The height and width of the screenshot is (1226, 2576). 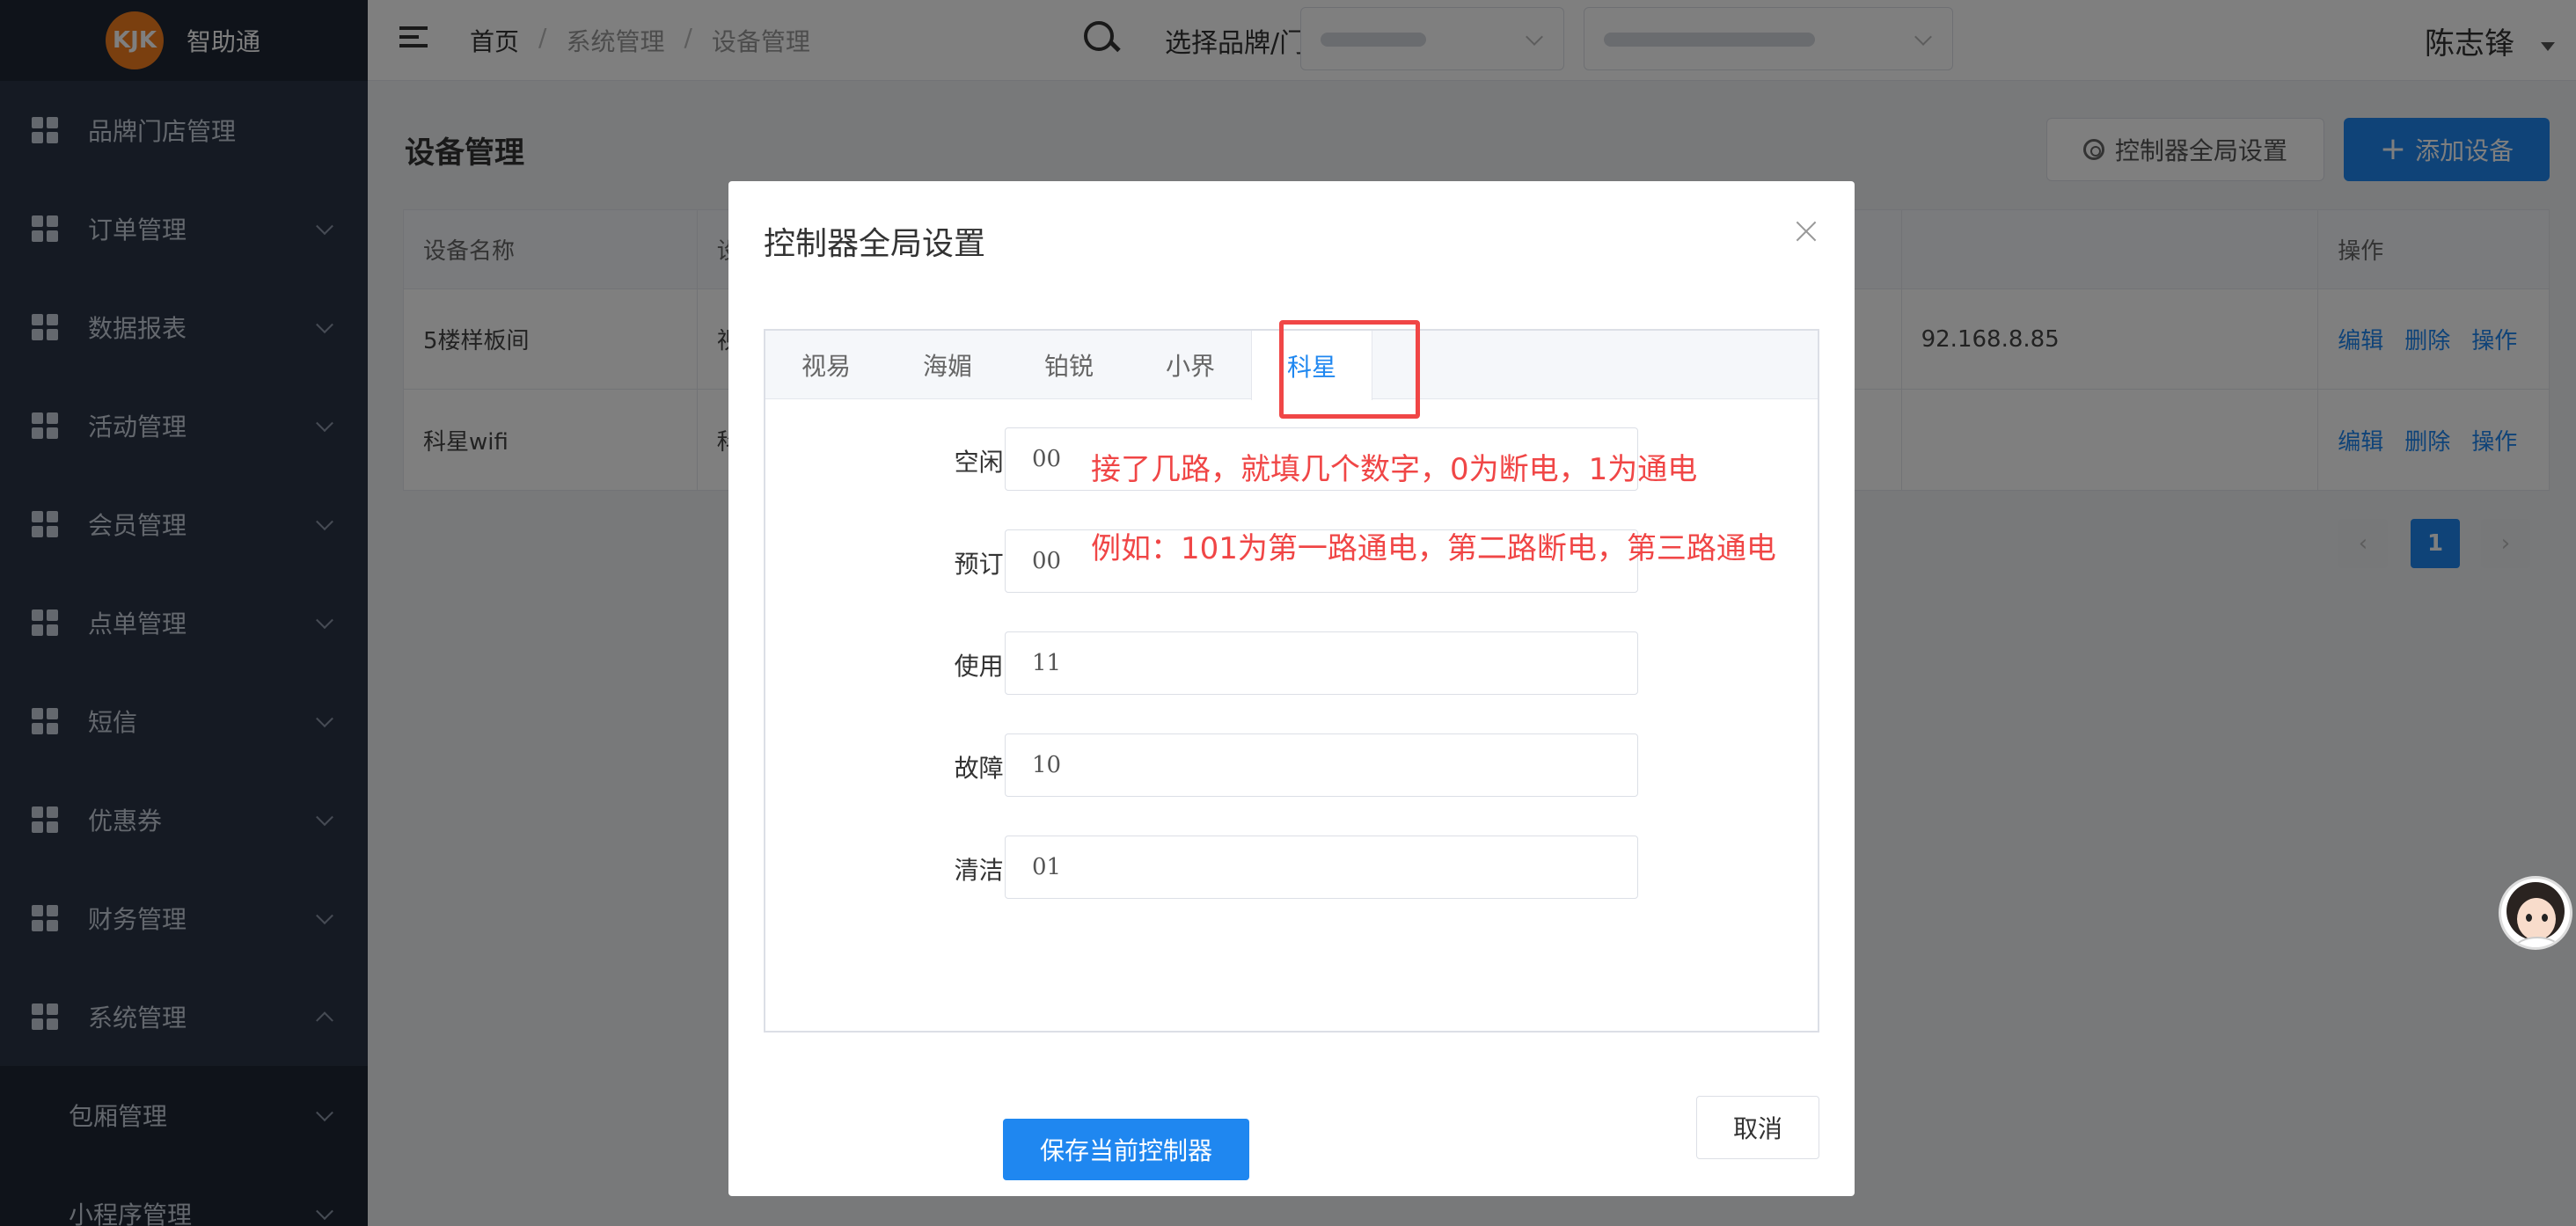 What do you see at coordinates (1190, 365) in the screenshot?
I see `tab-xiaojie: 小界` at bounding box center [1190, 365].